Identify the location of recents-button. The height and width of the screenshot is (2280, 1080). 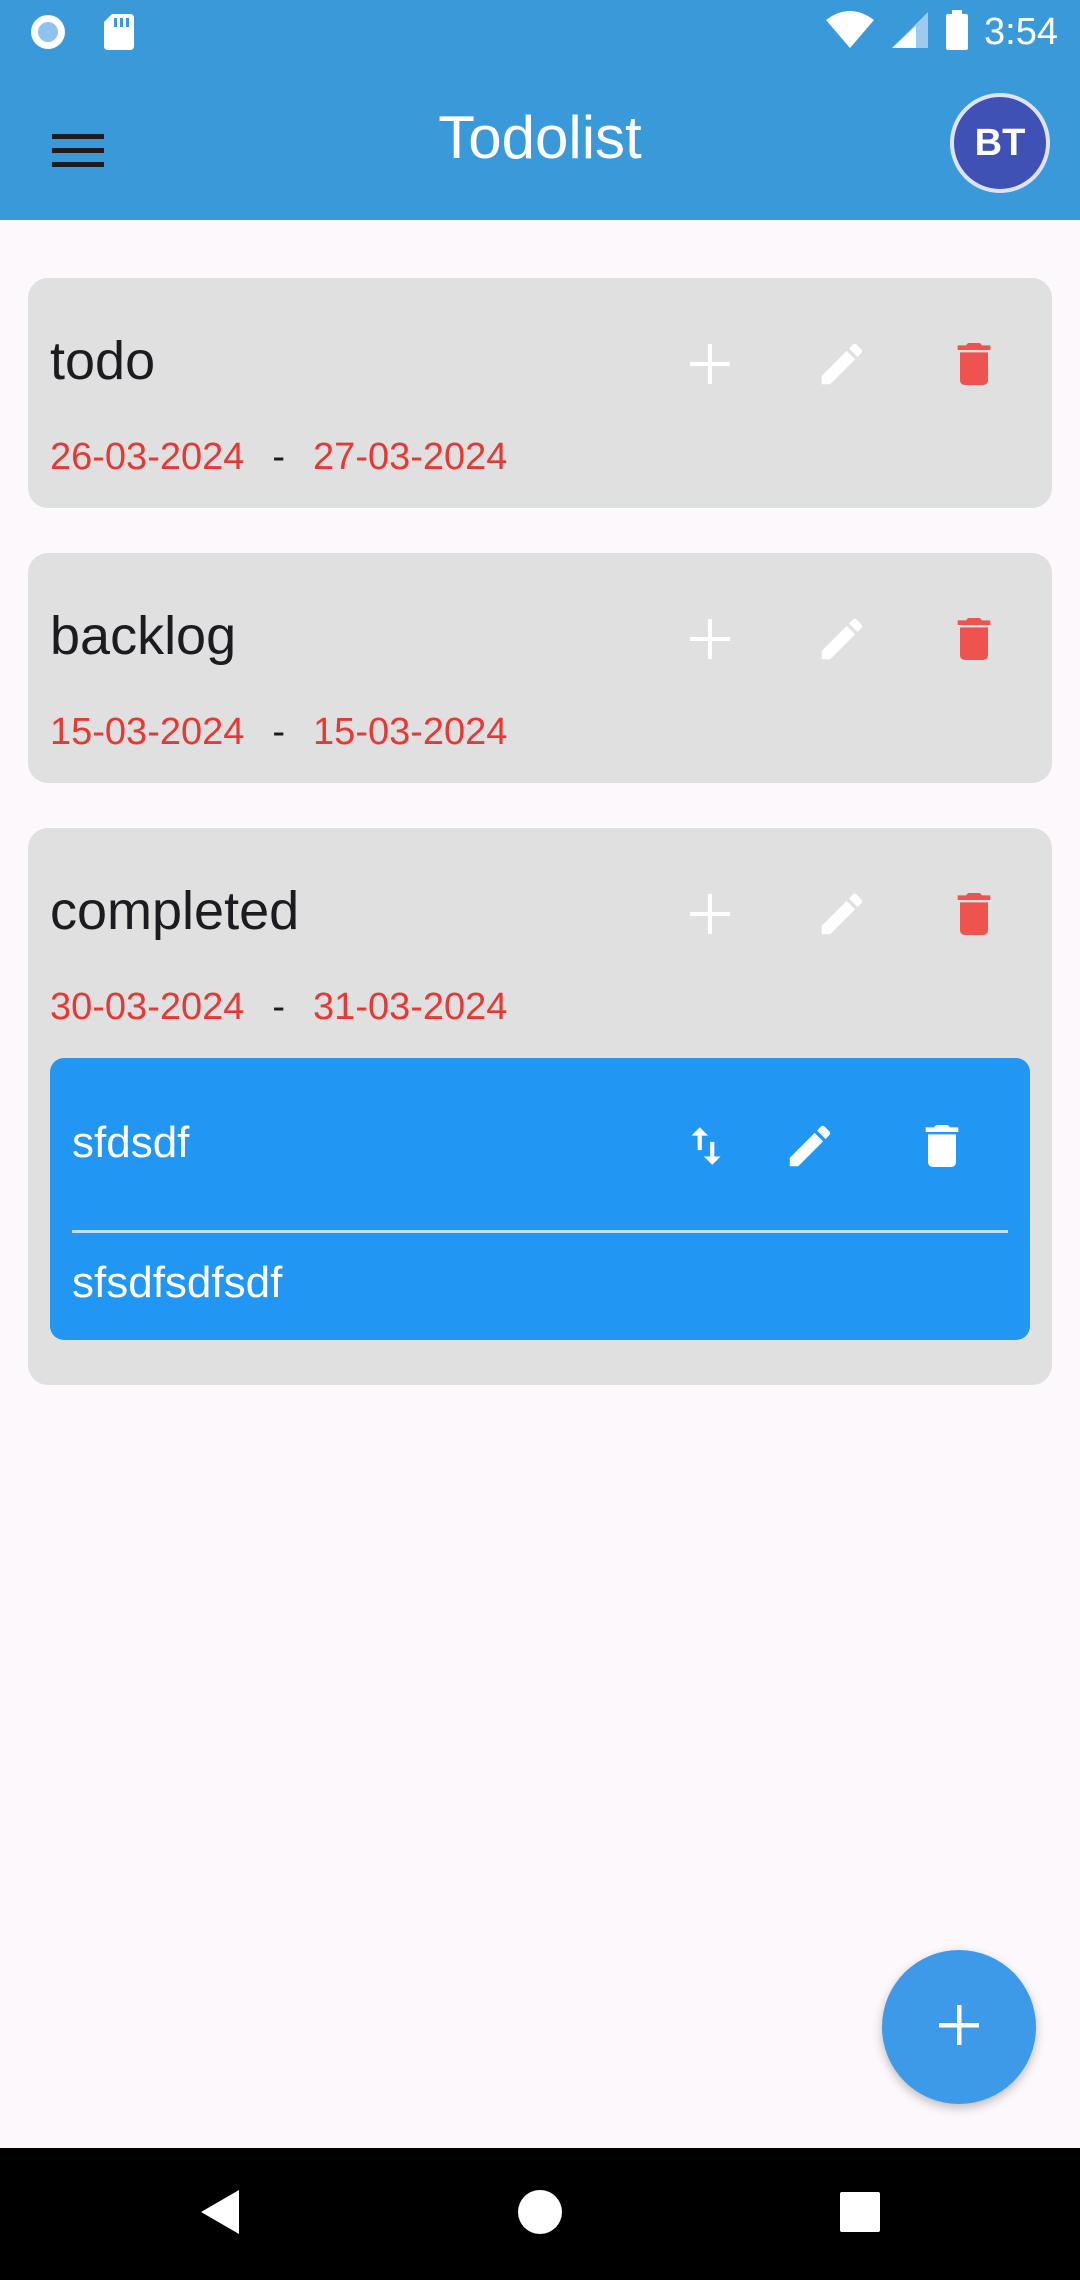
(860, 2214).